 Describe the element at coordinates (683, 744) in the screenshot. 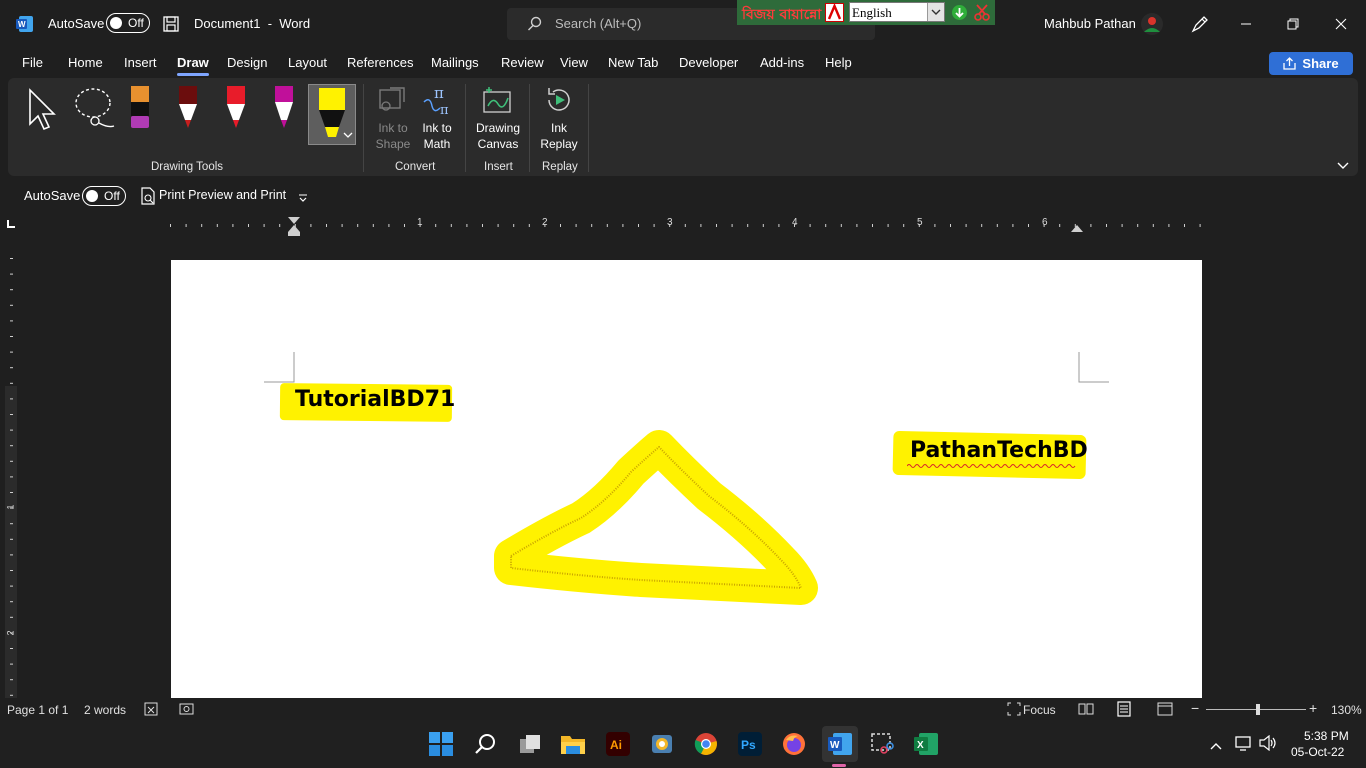

I see `taskbar: Ai Ps W X 5:38 PM 05-Oct-22` at that location.